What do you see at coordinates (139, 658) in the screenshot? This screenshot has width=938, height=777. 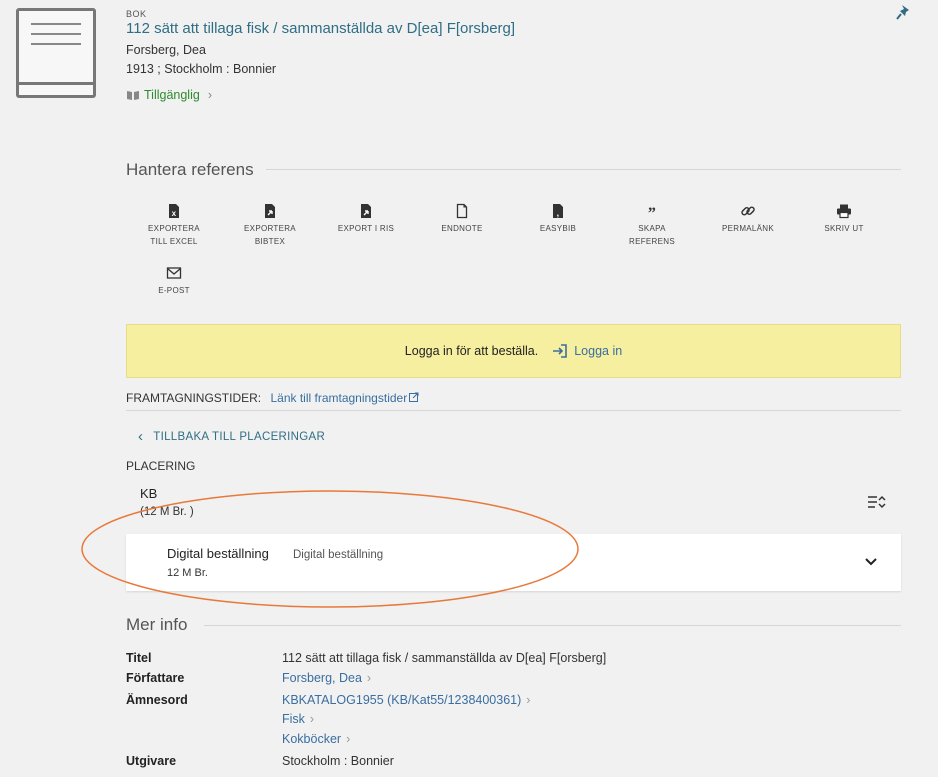 I see `detail-label-title: Titel` at bounding box center [139, 658].